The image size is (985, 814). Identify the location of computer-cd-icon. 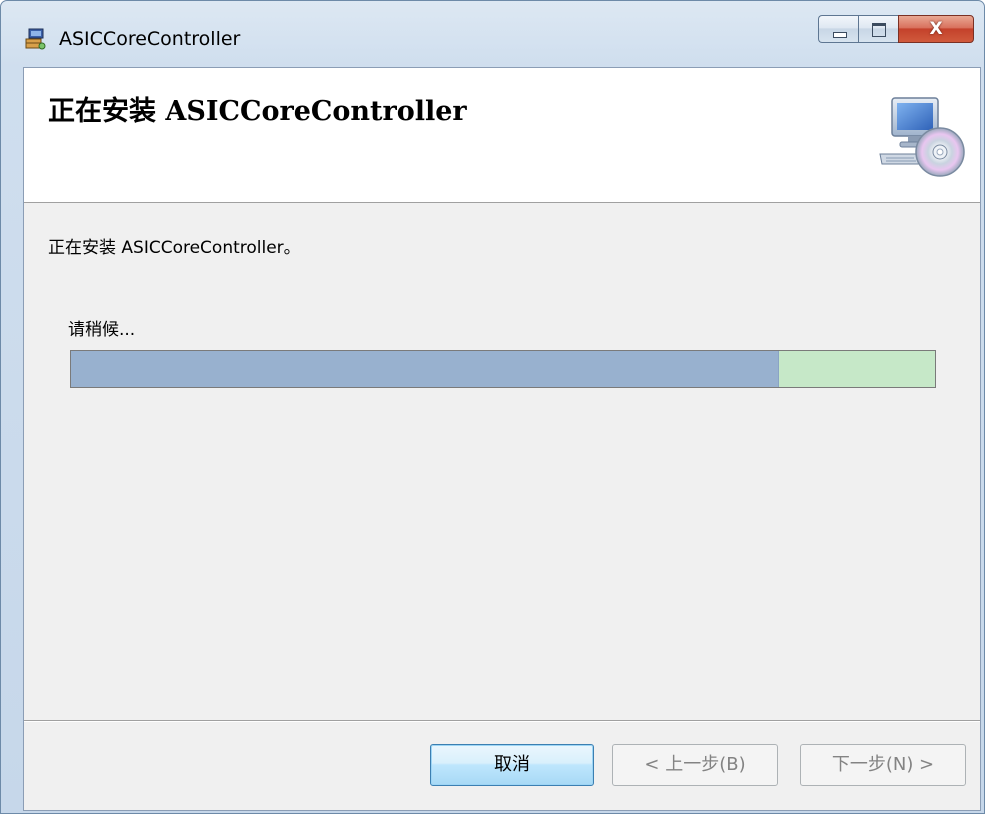
(922, 137).